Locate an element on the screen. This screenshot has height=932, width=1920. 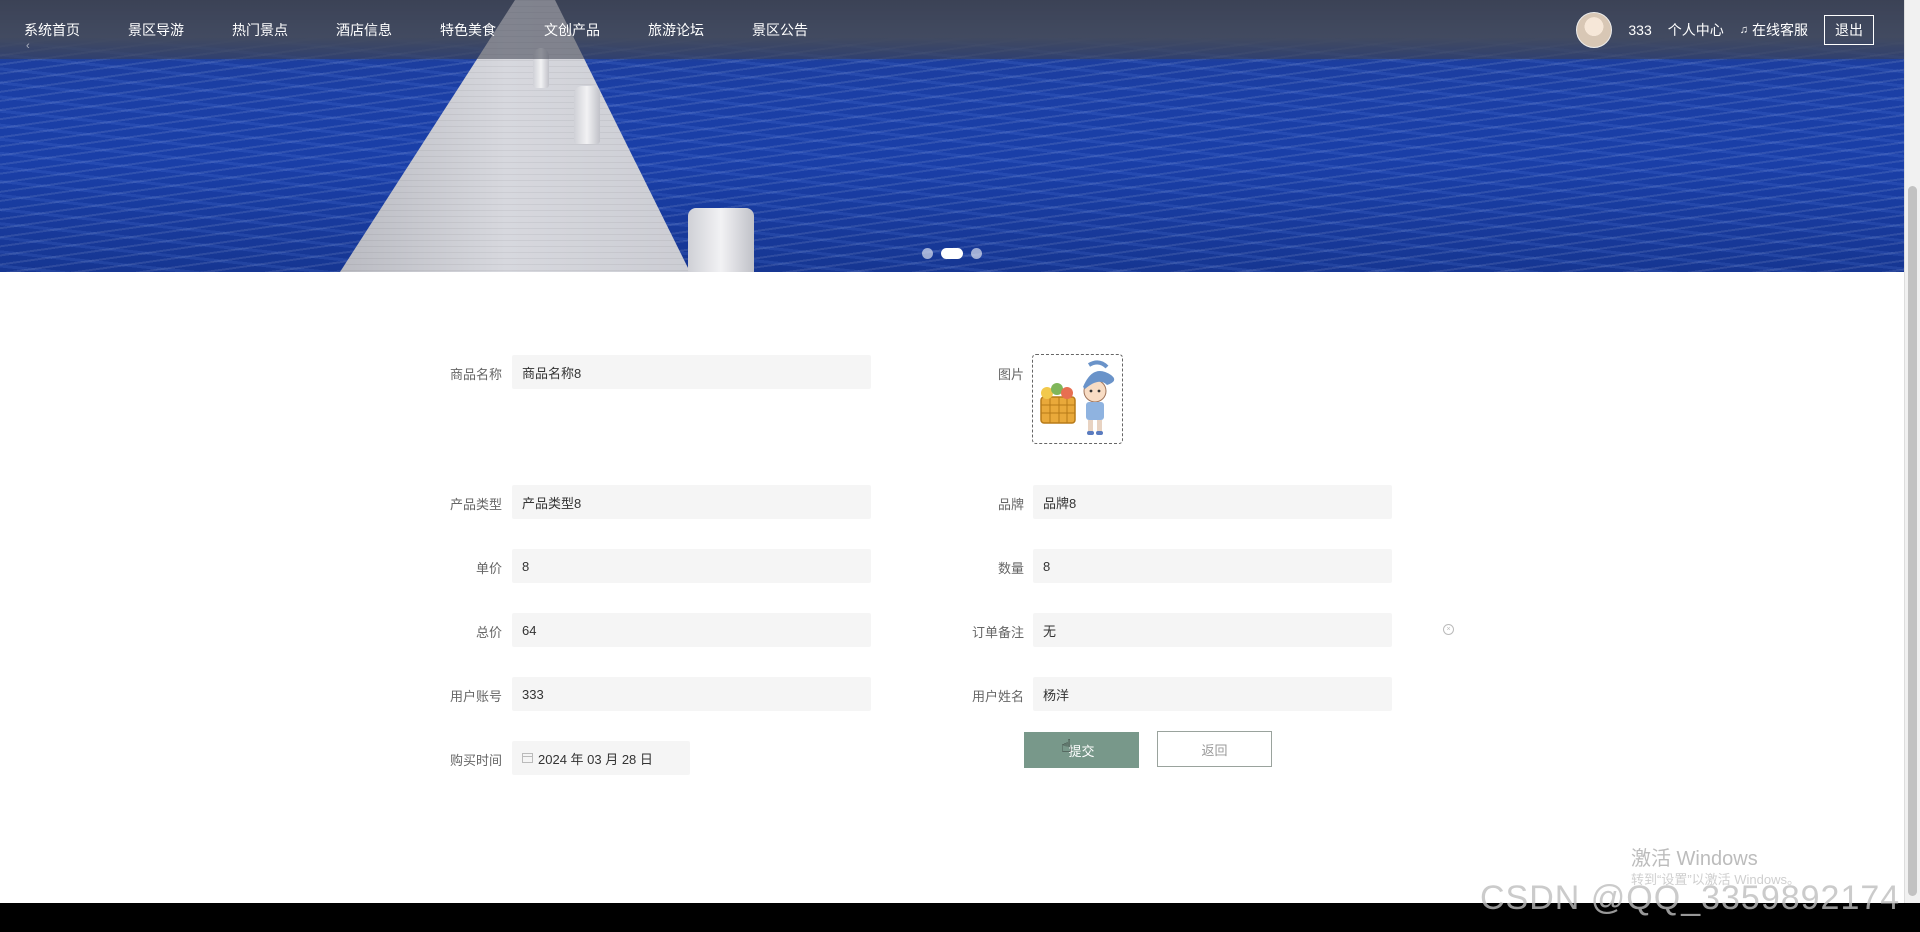
label-user-name: 用户姓名 is located at coordinates (997, 696).